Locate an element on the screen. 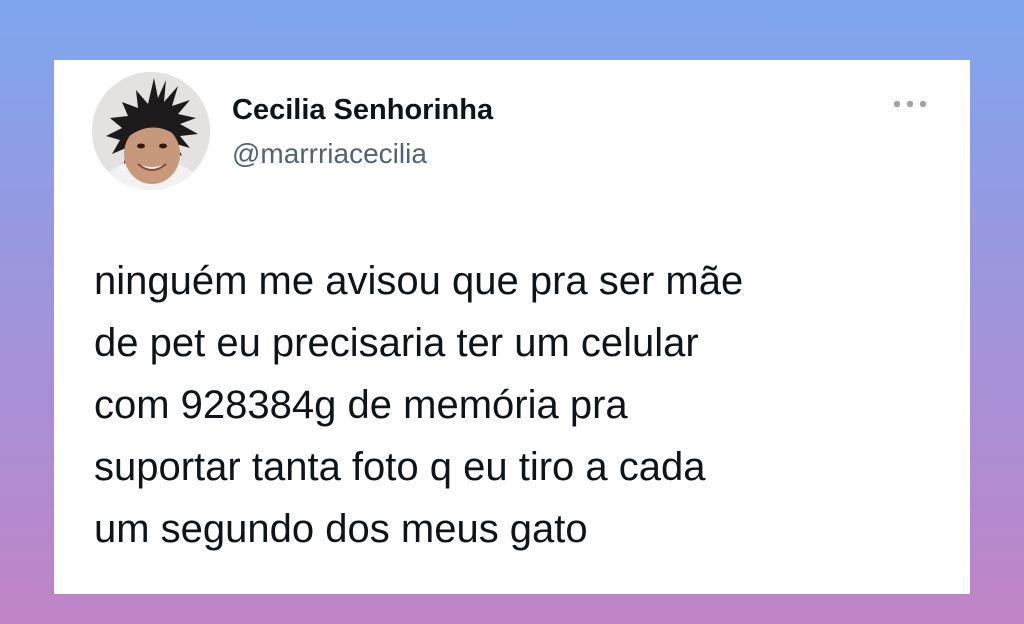 The width and height of the screenshot is (1024, 624). display-name: Cecilia Senhorinha is located at coordinates (362, 110).